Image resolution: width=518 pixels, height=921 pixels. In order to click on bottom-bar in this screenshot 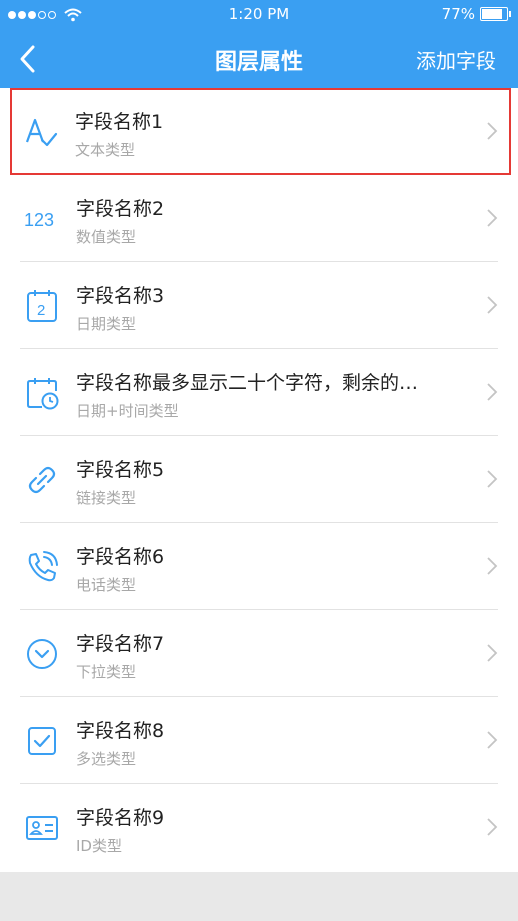, I will do `click(259, 896)`.